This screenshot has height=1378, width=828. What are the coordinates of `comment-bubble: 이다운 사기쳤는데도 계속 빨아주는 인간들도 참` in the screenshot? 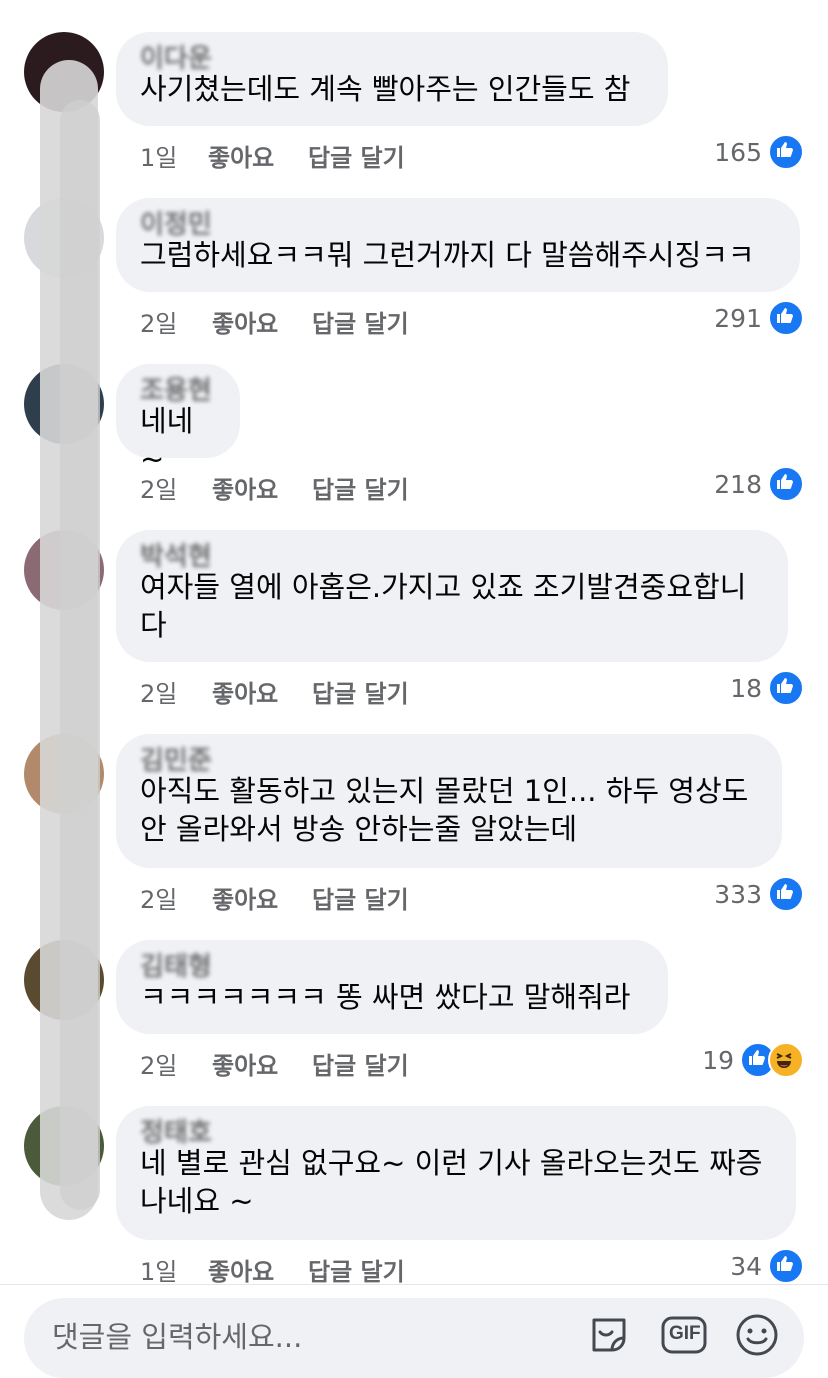 It's located at (392, 79).